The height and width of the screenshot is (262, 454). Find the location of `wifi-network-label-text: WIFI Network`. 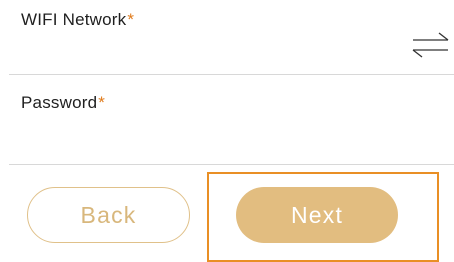

wifi-network-label-text: WIFI Network is located at coordinates (74, 19).